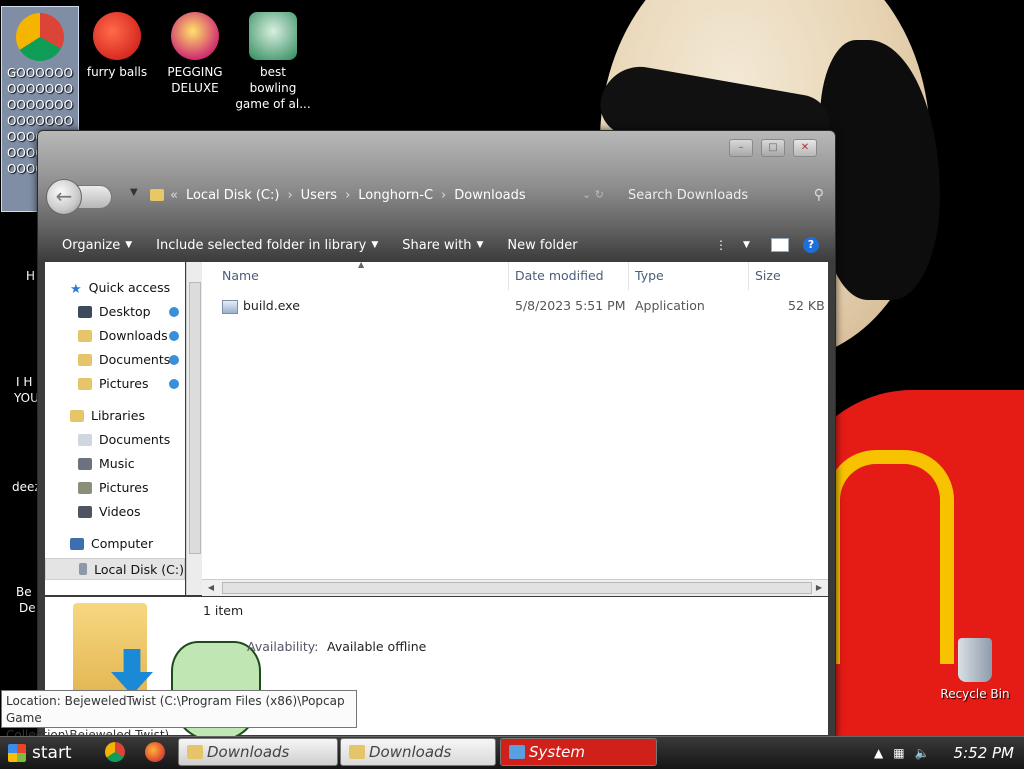  Describe the element at coordinates (395, 195) in the screenshot. I see `breadcrumb-longhorn: Longhorn-C` at that location.